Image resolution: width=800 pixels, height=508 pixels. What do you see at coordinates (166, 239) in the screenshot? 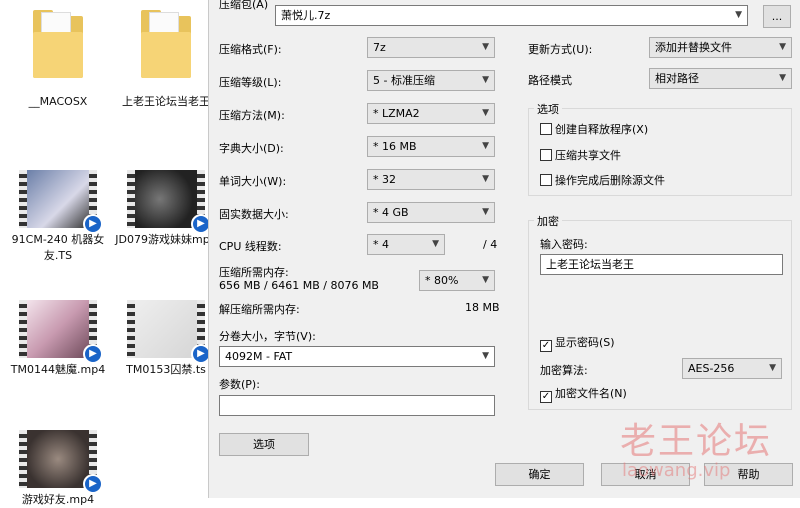
I see `desktop-video-label: JD079游戏妹妹mp4` at bounding box center [166, 239].